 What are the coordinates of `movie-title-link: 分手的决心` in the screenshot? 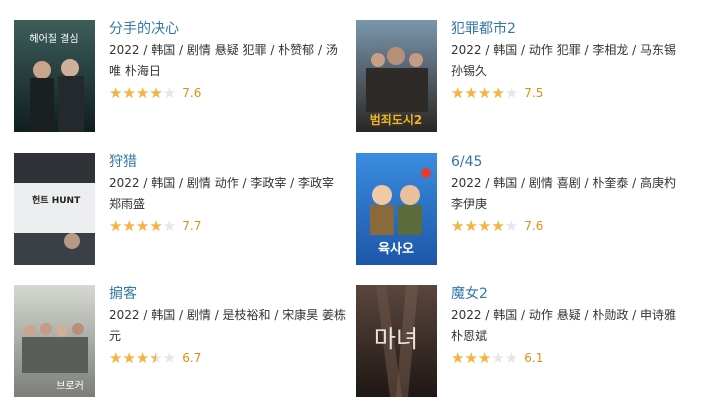 It's located at (229, 29).